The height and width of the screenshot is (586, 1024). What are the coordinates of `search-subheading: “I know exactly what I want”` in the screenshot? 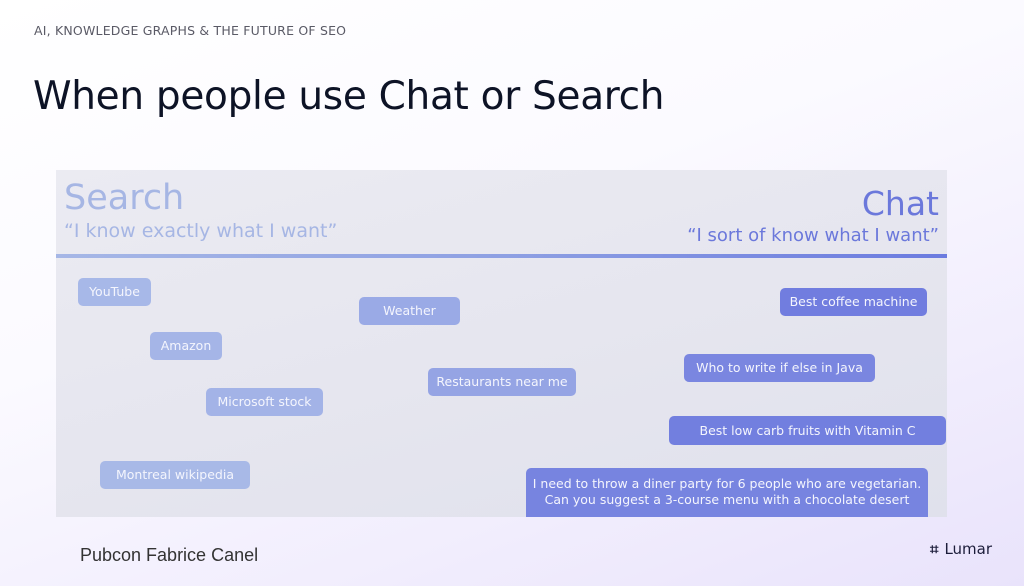 It's located at (201, 231).